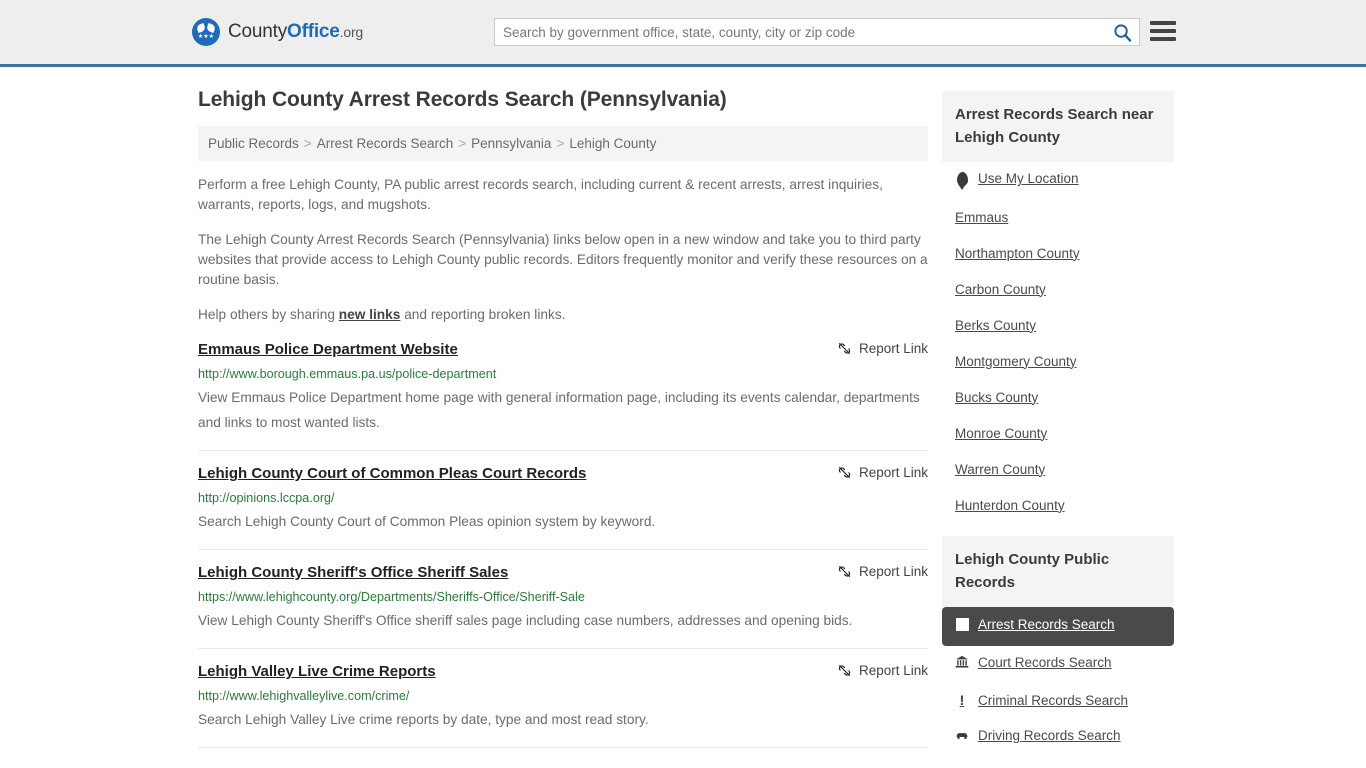  What do you see at coordinates (1058, 434) in the screenshot?
I see `nearby-list-item: Monroe County` at bounding box center [1058, 434].